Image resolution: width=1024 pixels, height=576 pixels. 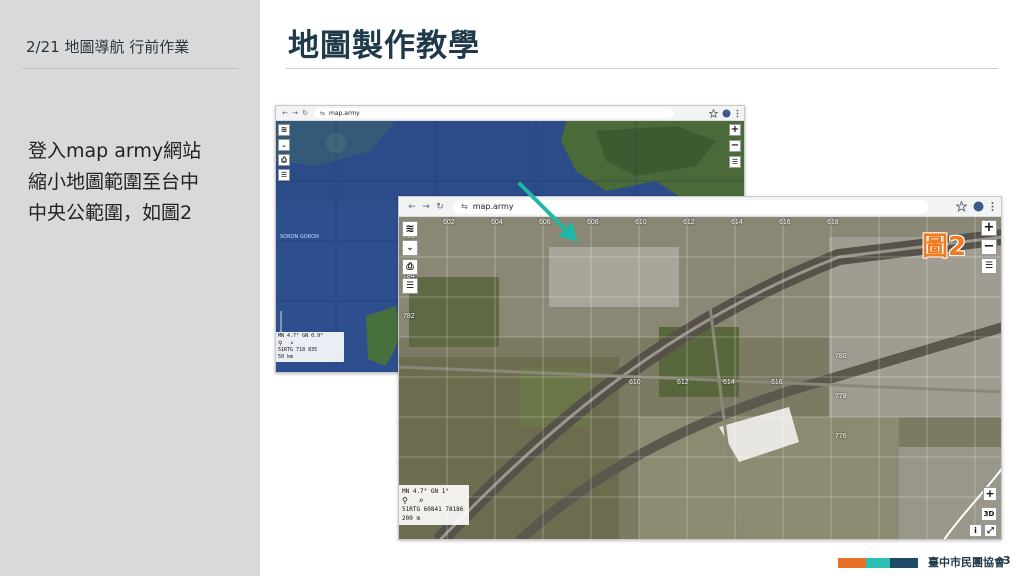 I want to click on map-label-soron: SORON GORON, so click(x=299, y=237).